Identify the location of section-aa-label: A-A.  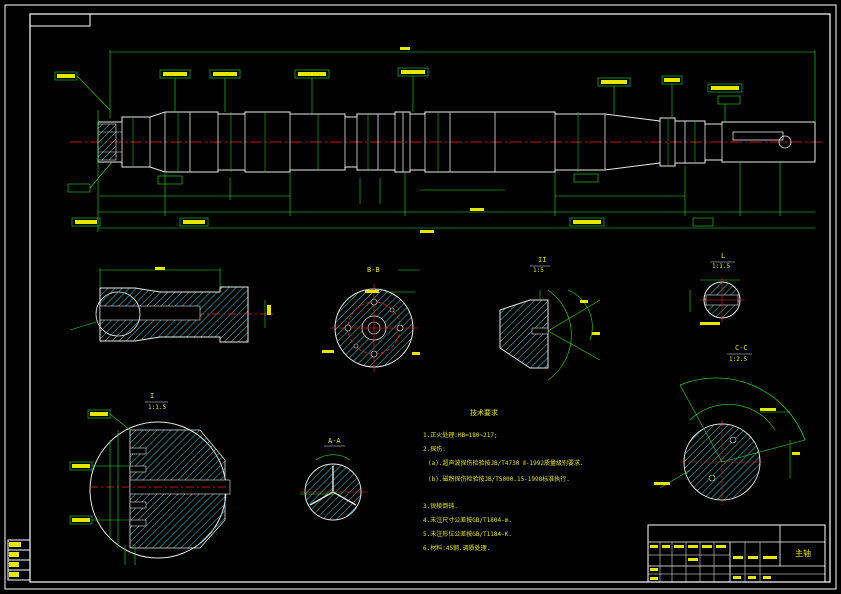
(334, 441).